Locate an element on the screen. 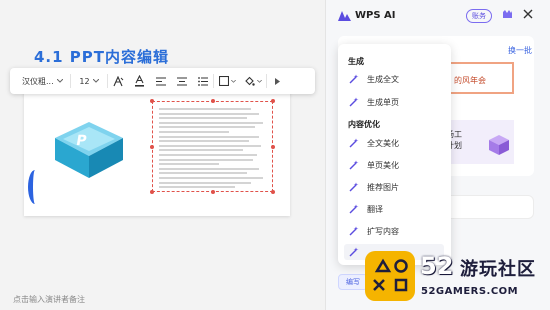  bulb-icon is located at coordinates (507, 14).